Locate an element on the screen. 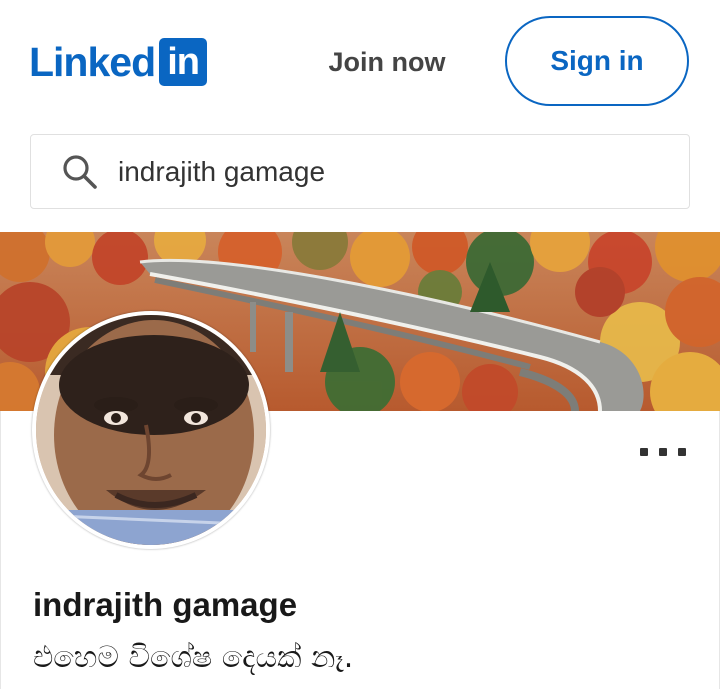  profile-headline: එහෙම විශේෂ දෙයක් නෑ. is located at coordinates (193, 657).